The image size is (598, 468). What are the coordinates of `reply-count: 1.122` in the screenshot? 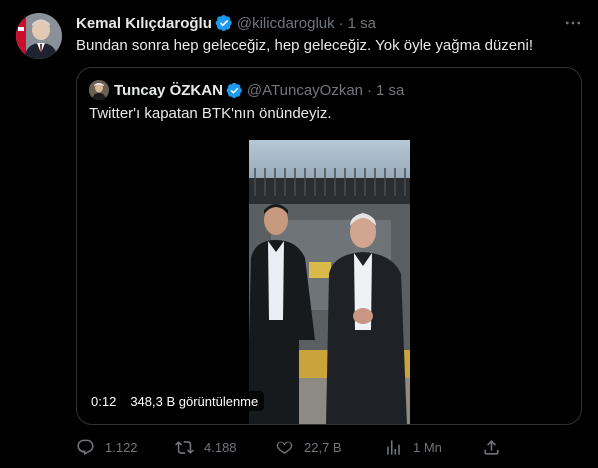 It's located at (121, 447).